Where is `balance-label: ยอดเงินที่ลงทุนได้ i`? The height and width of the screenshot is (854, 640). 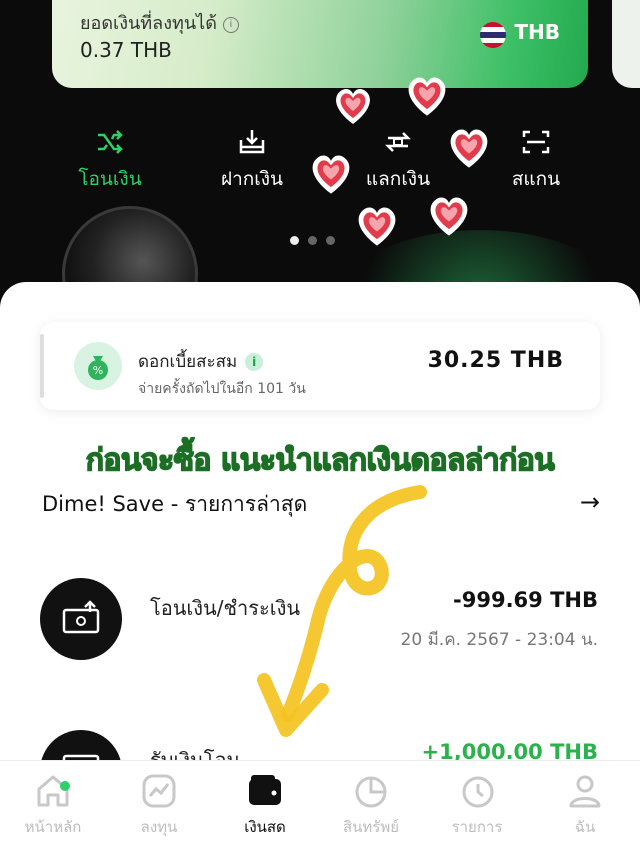
balance-label: ยอดเงินที่ลงทุนได้ i is located at coordinates (159, 22).